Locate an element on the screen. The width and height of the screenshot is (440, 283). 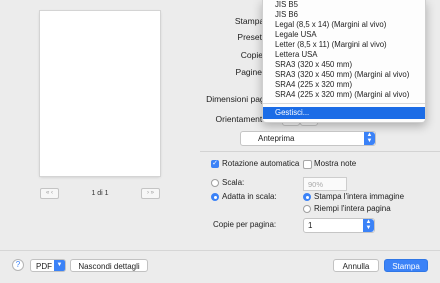
bottom-divider is located at coordinates (220, 250).